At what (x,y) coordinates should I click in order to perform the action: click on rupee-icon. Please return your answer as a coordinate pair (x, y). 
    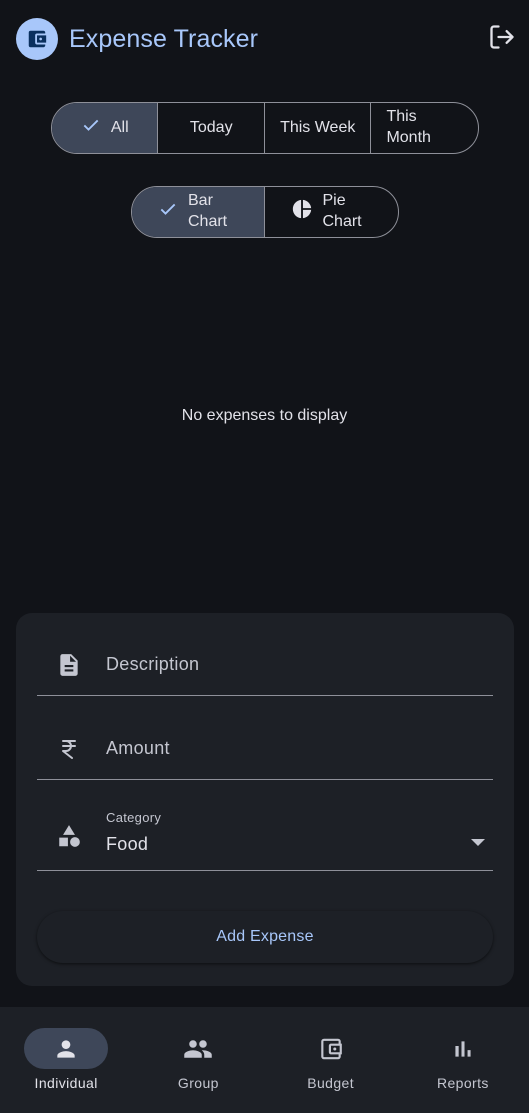
    Looking at the image, I should click on (69, 749).